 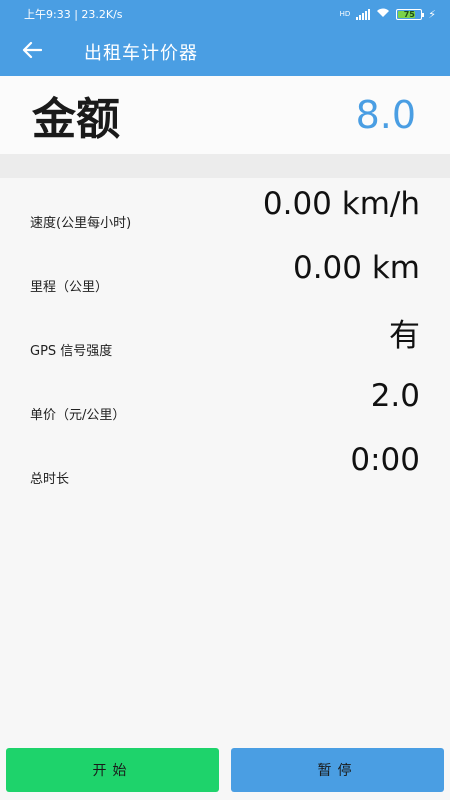 I want to click on metric-value: 0.00 km/h, so click(x=341, y=204).